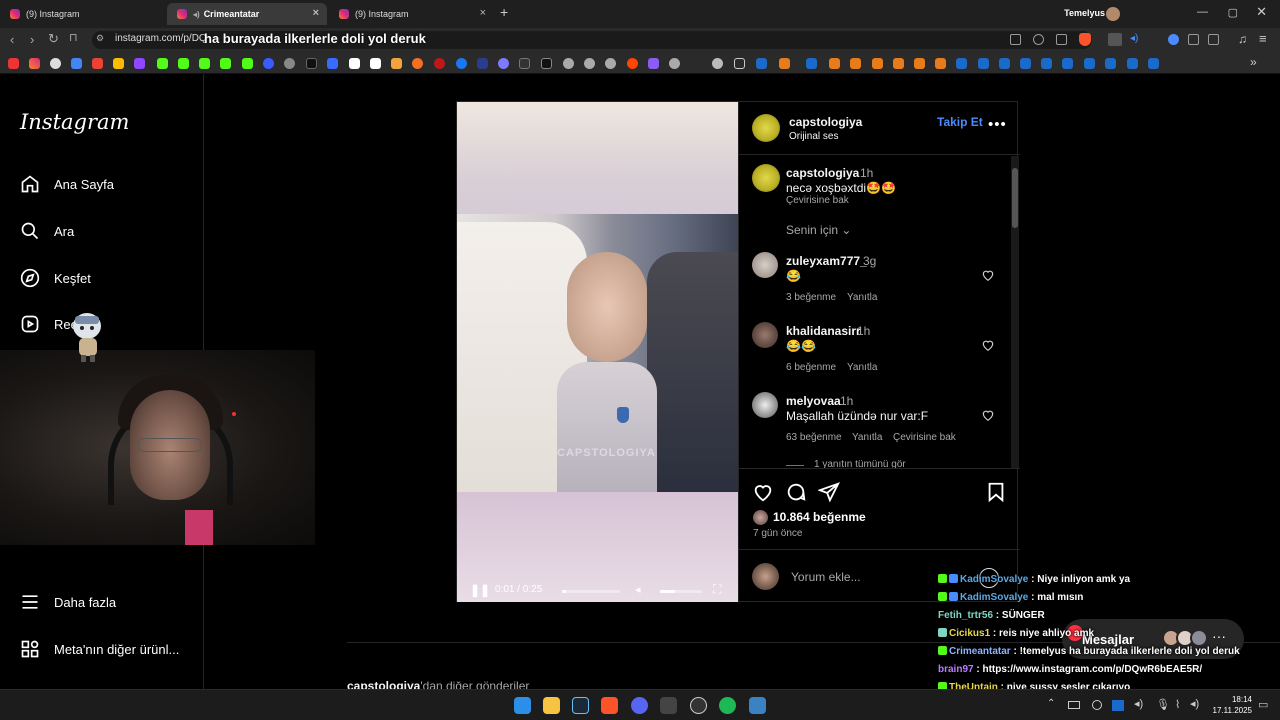  What do you see at coordinates (97, 63) in the screenshot?
I see `bookmark-mail-icon` at bounding box center [97, 63].